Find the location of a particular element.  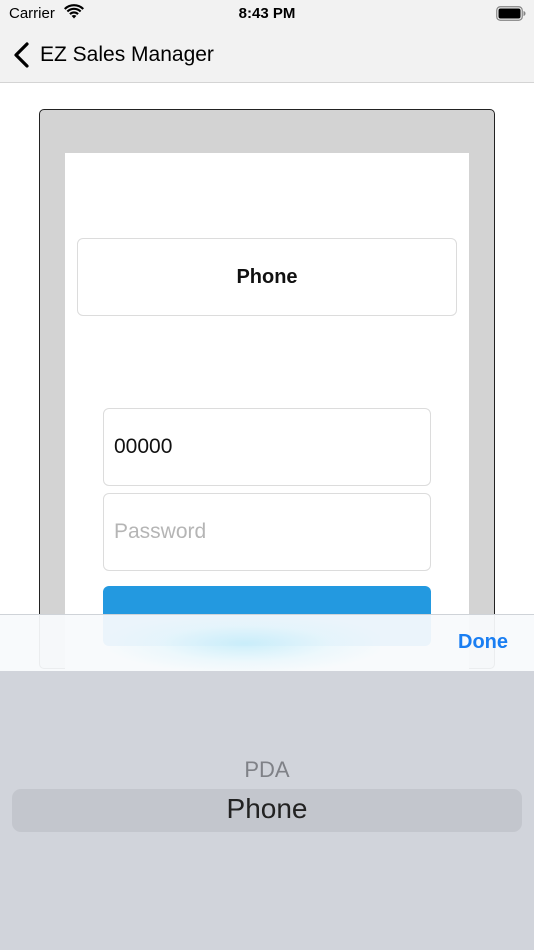

navigation-bar: EZ Sales Manager is located at coordinates (267, 55).